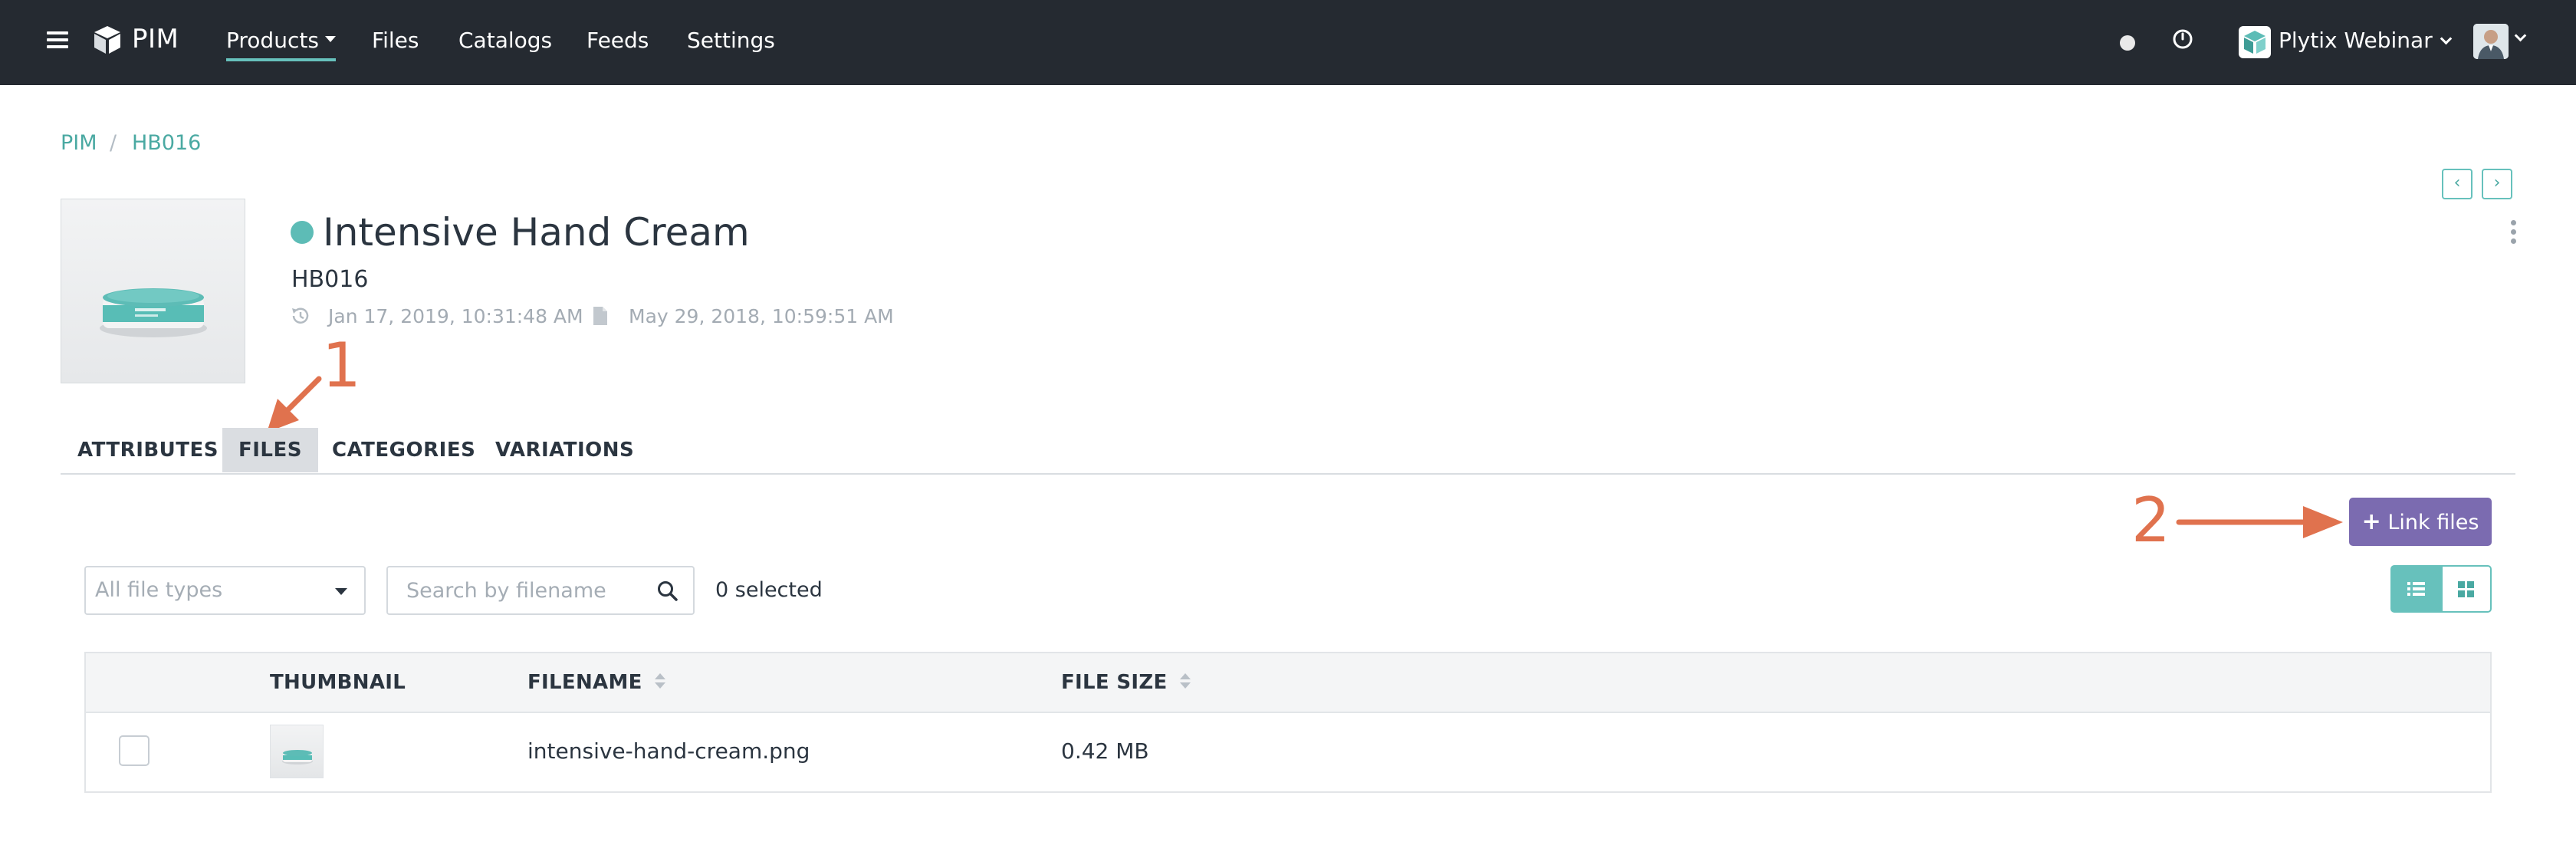  What do you see at coordinates (330, 279) in the screenshot?
I see `product-sku: HB016` at bounding box center [330, 279].